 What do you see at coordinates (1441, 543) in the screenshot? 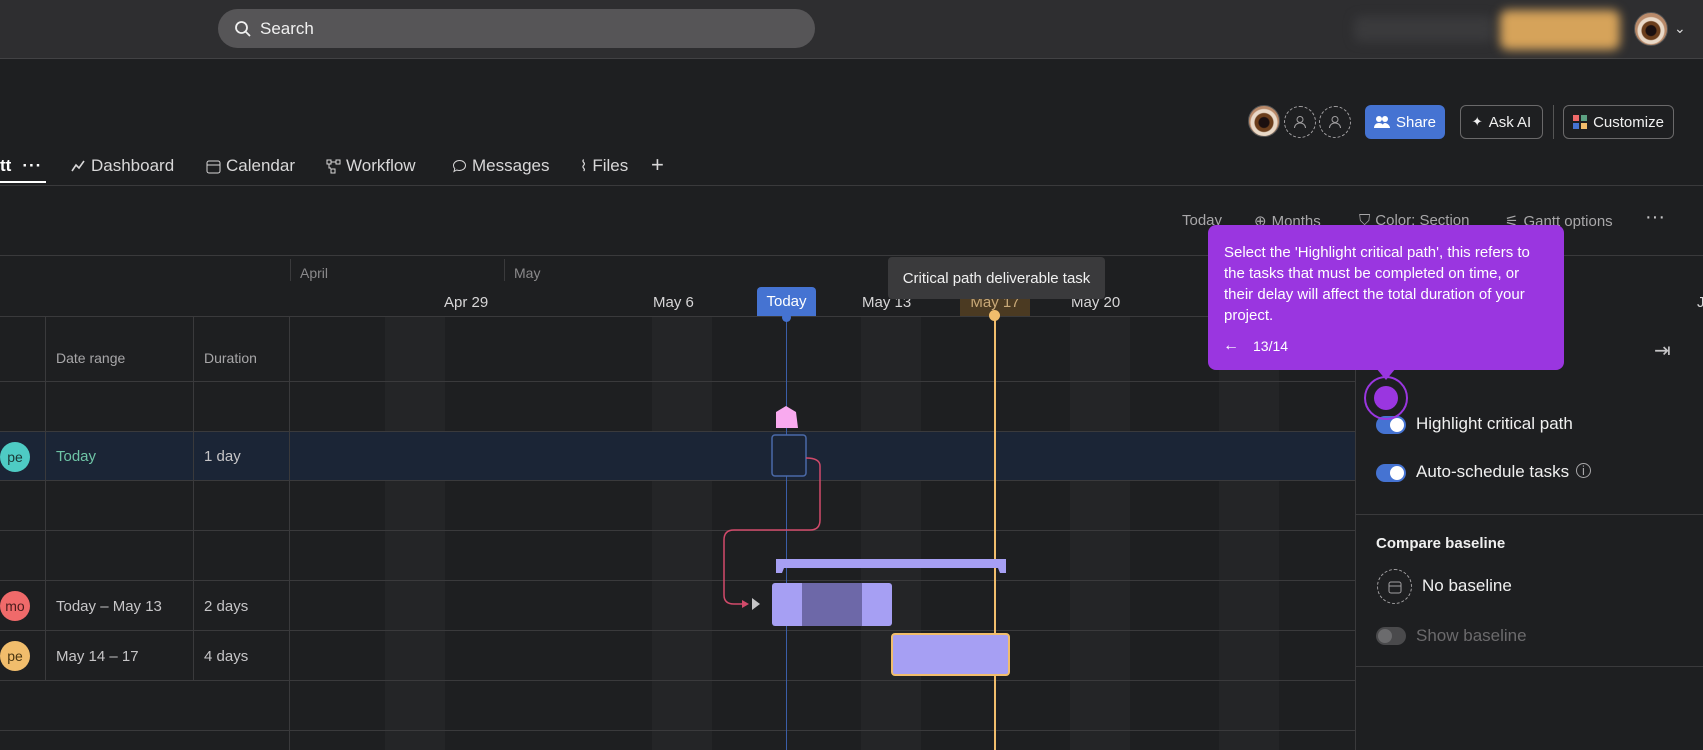
I see `compare-baseline-heading: Compare baseline` at bounding box center [1441, 543].